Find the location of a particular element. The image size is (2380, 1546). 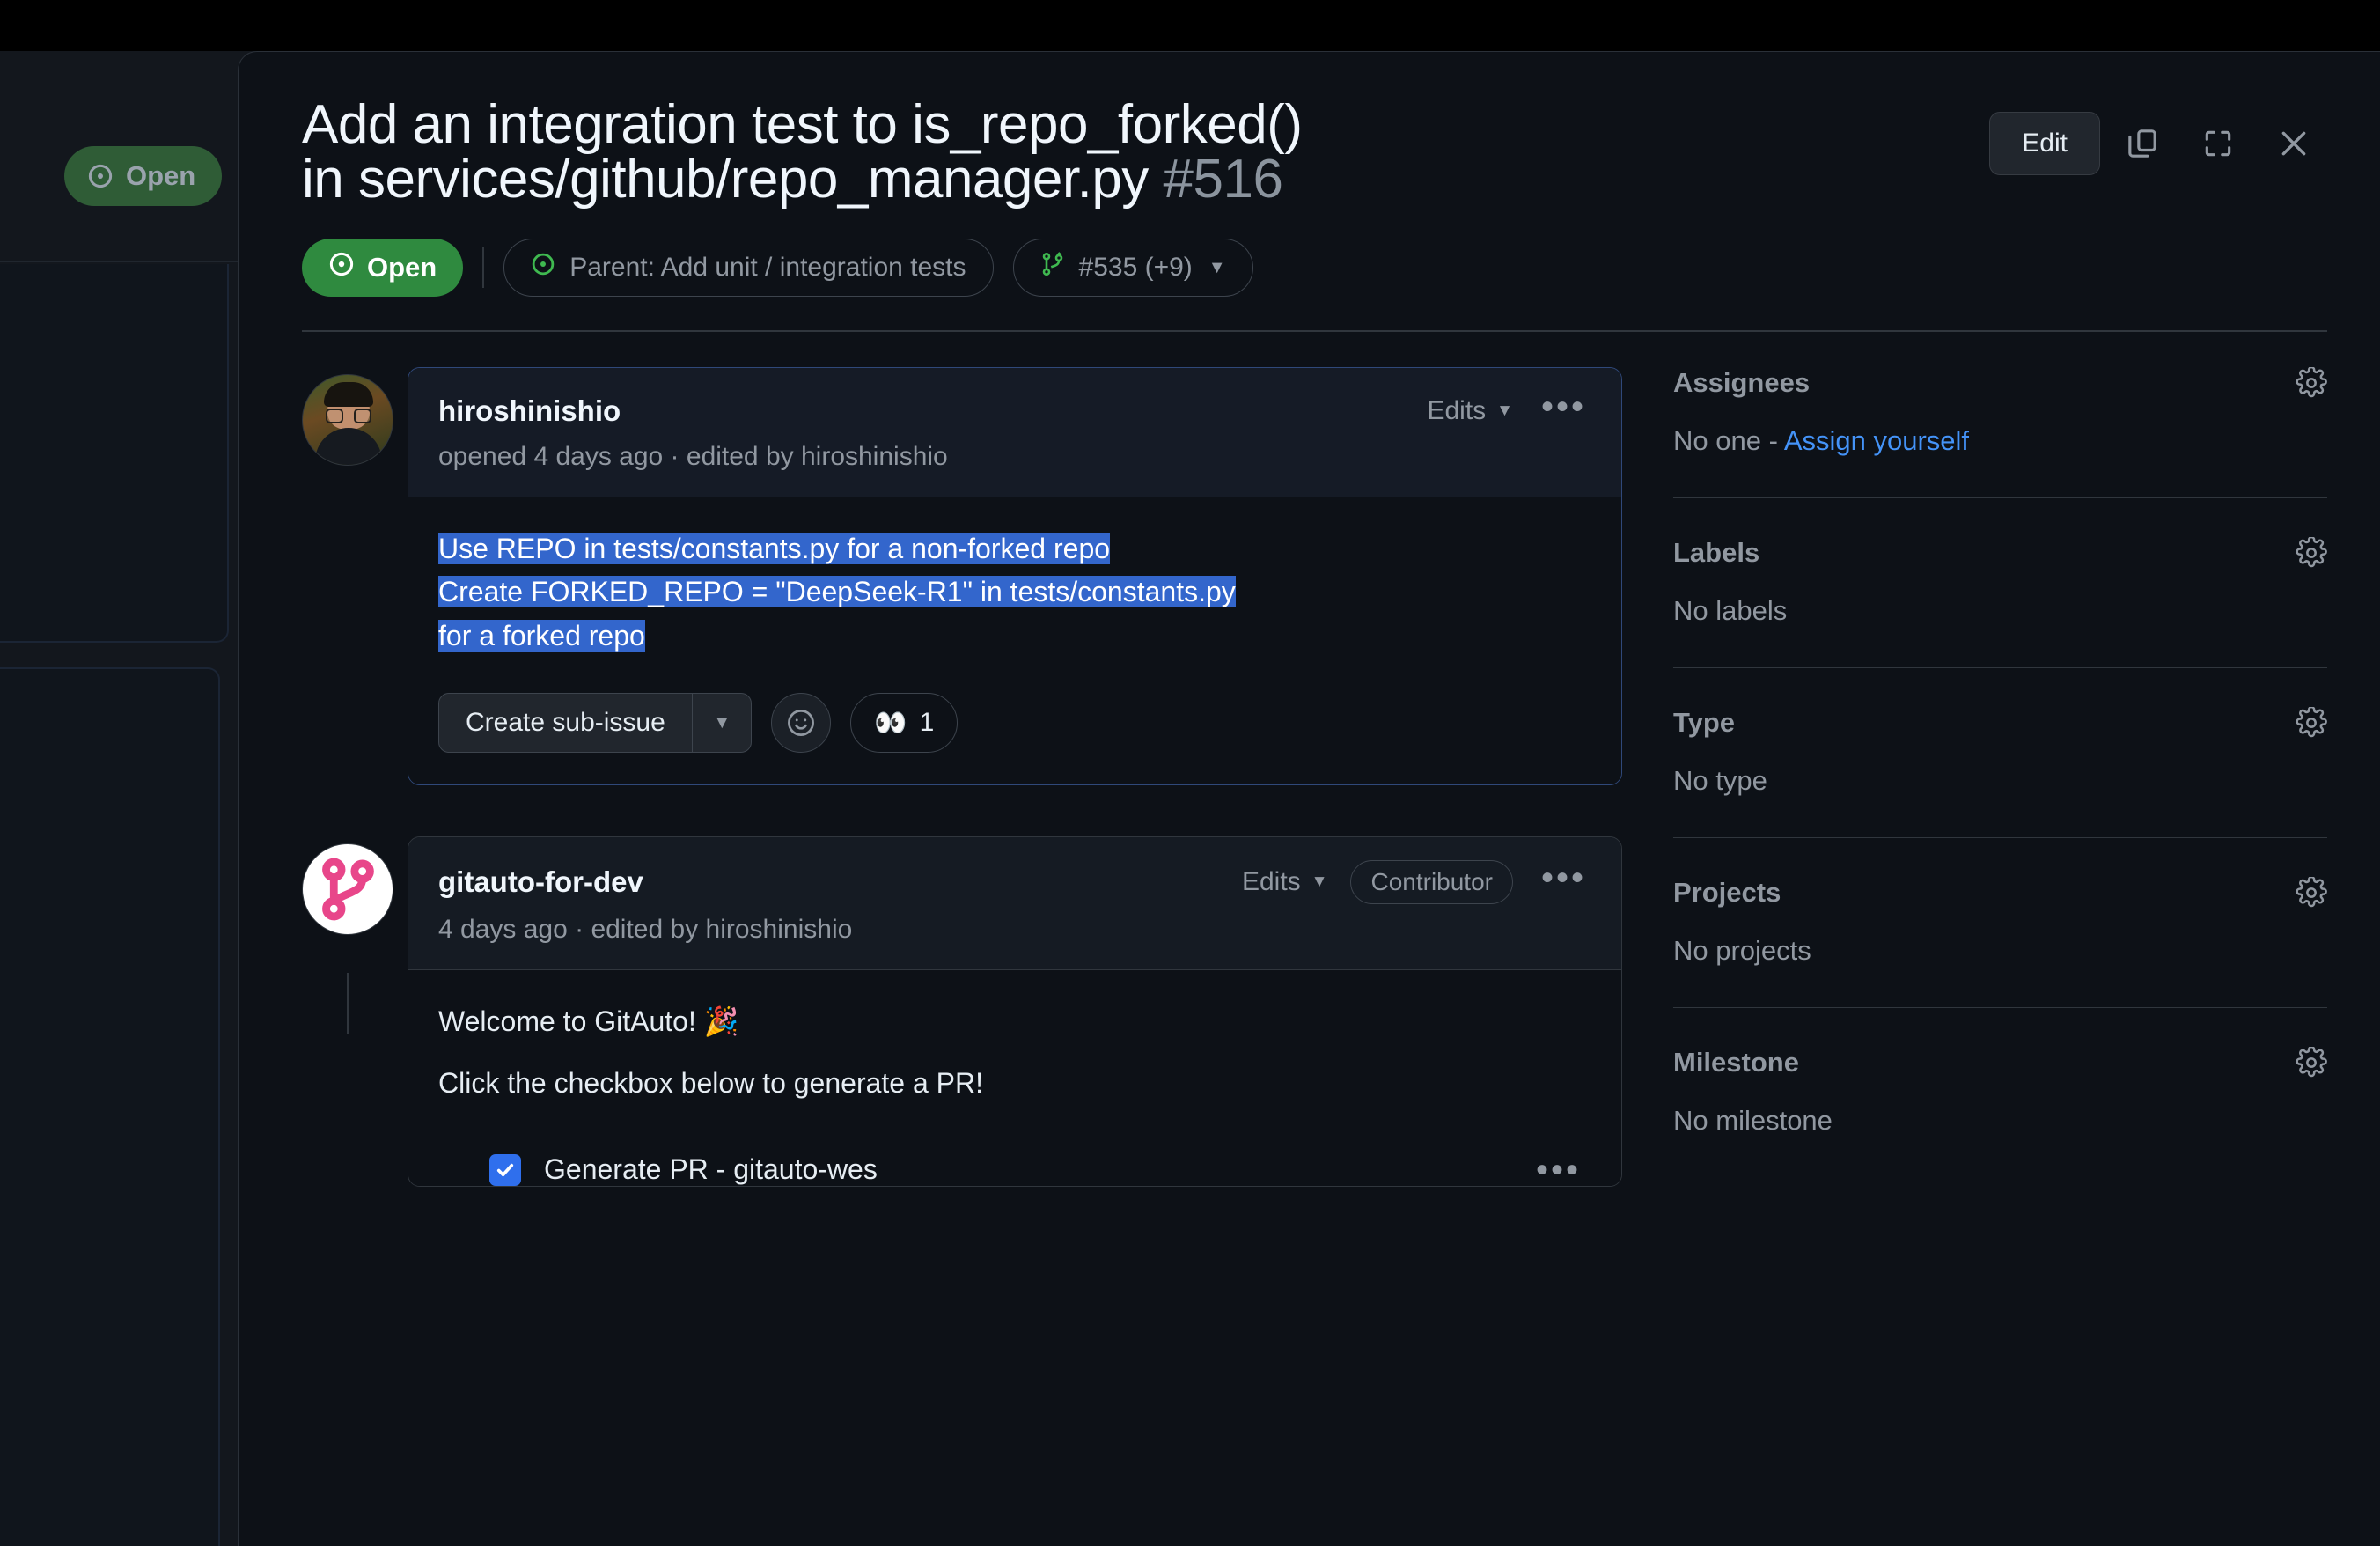

projects-value: No projects is located at coordinates (1742, 950).